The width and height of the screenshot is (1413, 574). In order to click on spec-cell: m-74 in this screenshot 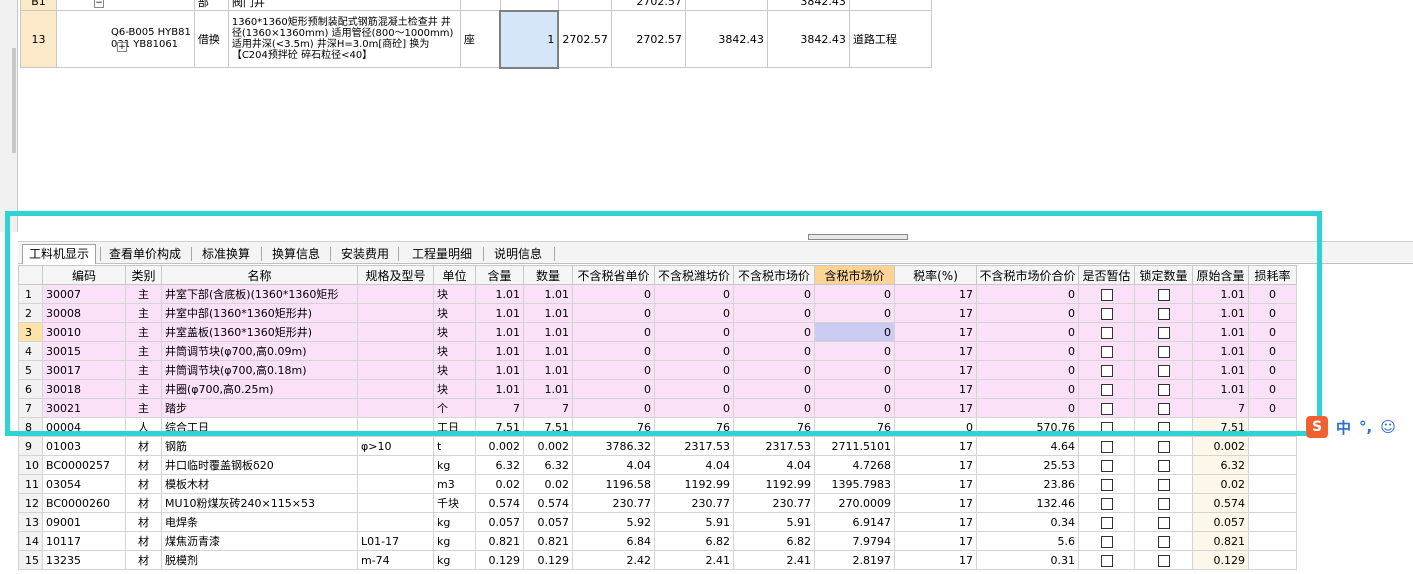, I will do `click(395, 560)`.